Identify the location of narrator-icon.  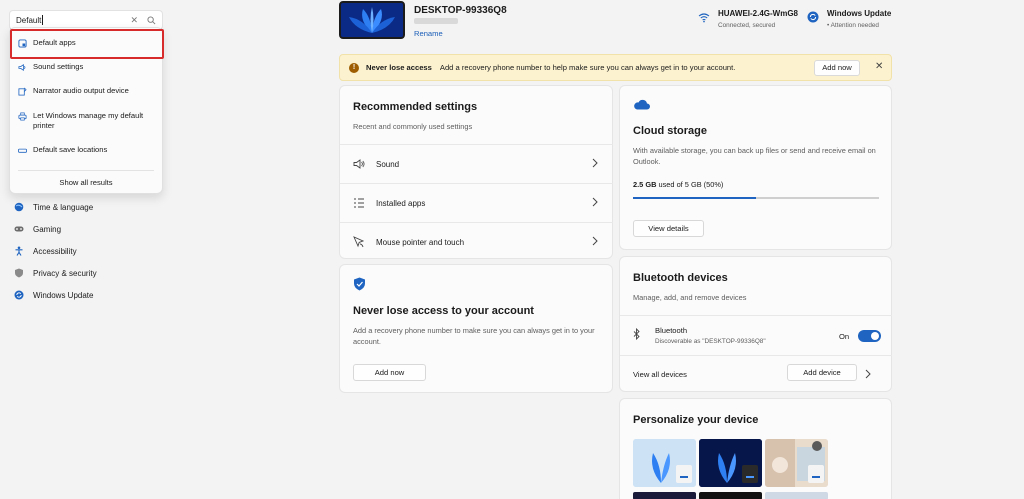
(22, 91).